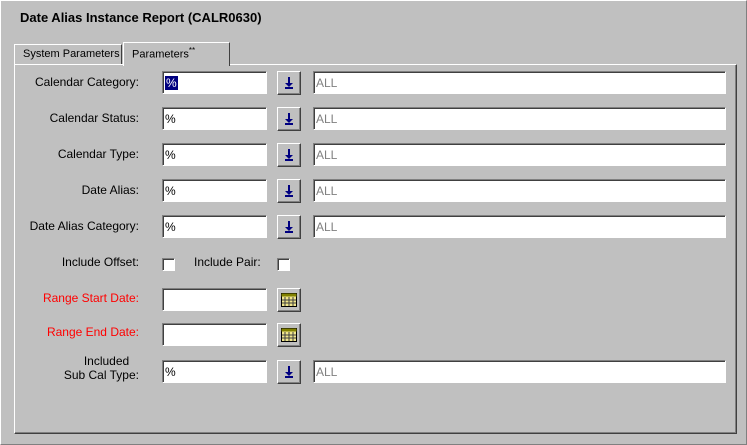 The image size is (747, 445). Describe the element at coordinates (214, 190) in the screenshot. I see `date-alias-input: %` at that location.